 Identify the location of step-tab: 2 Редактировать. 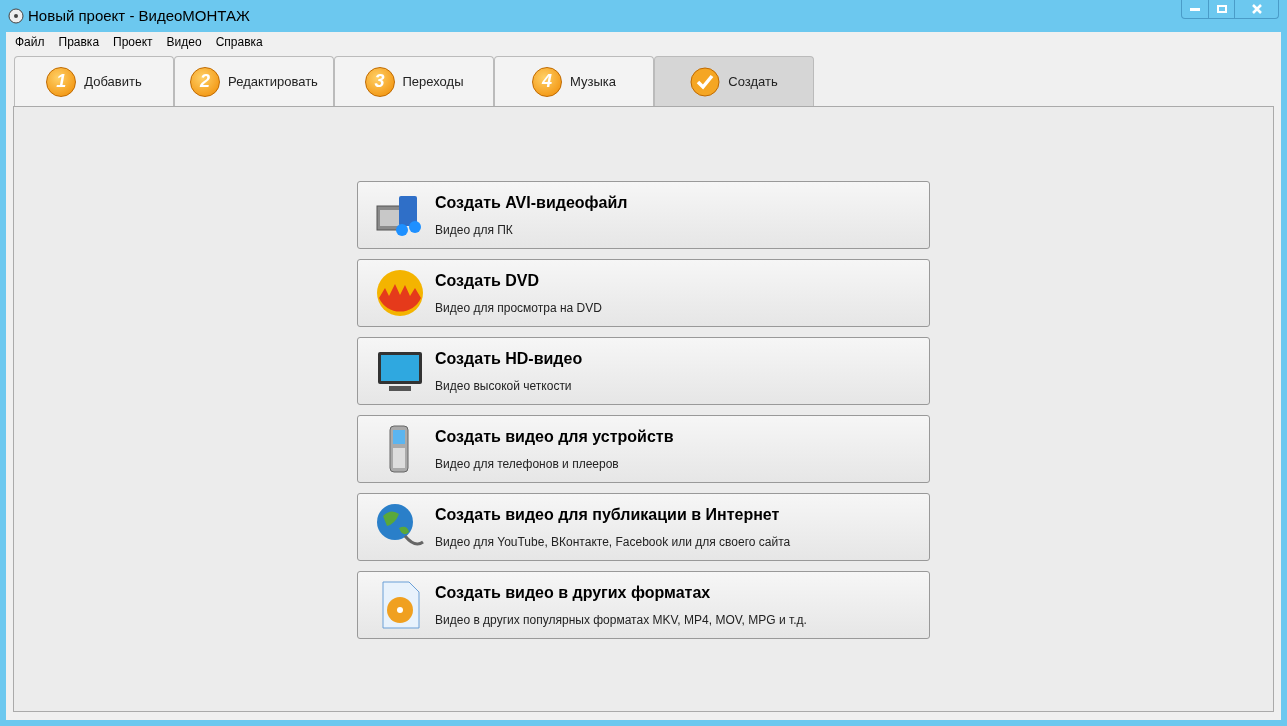
(254, 81).